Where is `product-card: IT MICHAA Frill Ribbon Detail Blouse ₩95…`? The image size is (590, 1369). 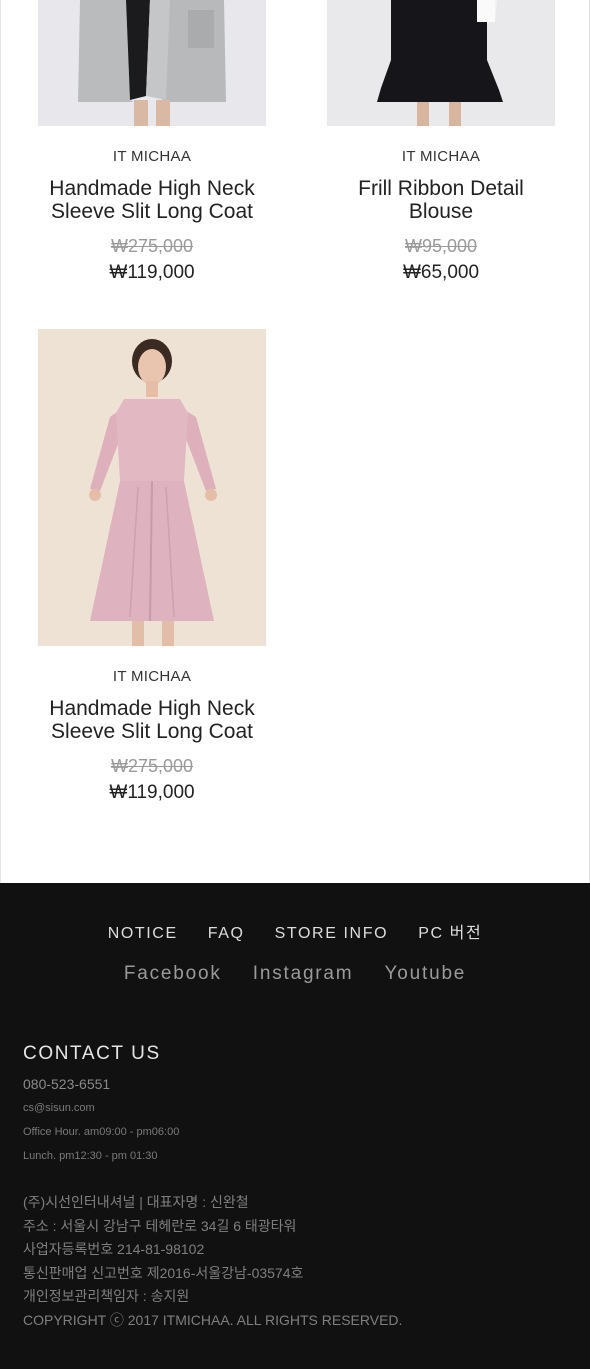
product-card: IT MICHAA Frill Ribbon Detail Blouse ₩95… is located at coordinates (441, 150).